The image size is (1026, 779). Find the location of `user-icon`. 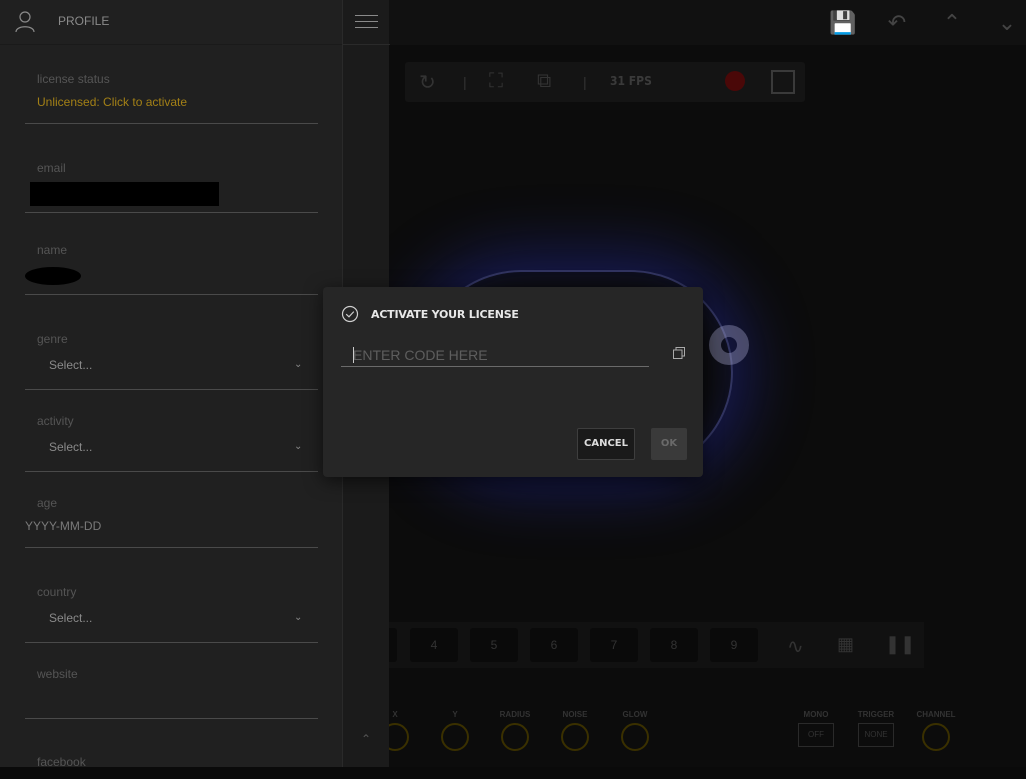

user-icon is located at coordinates (25, 22).